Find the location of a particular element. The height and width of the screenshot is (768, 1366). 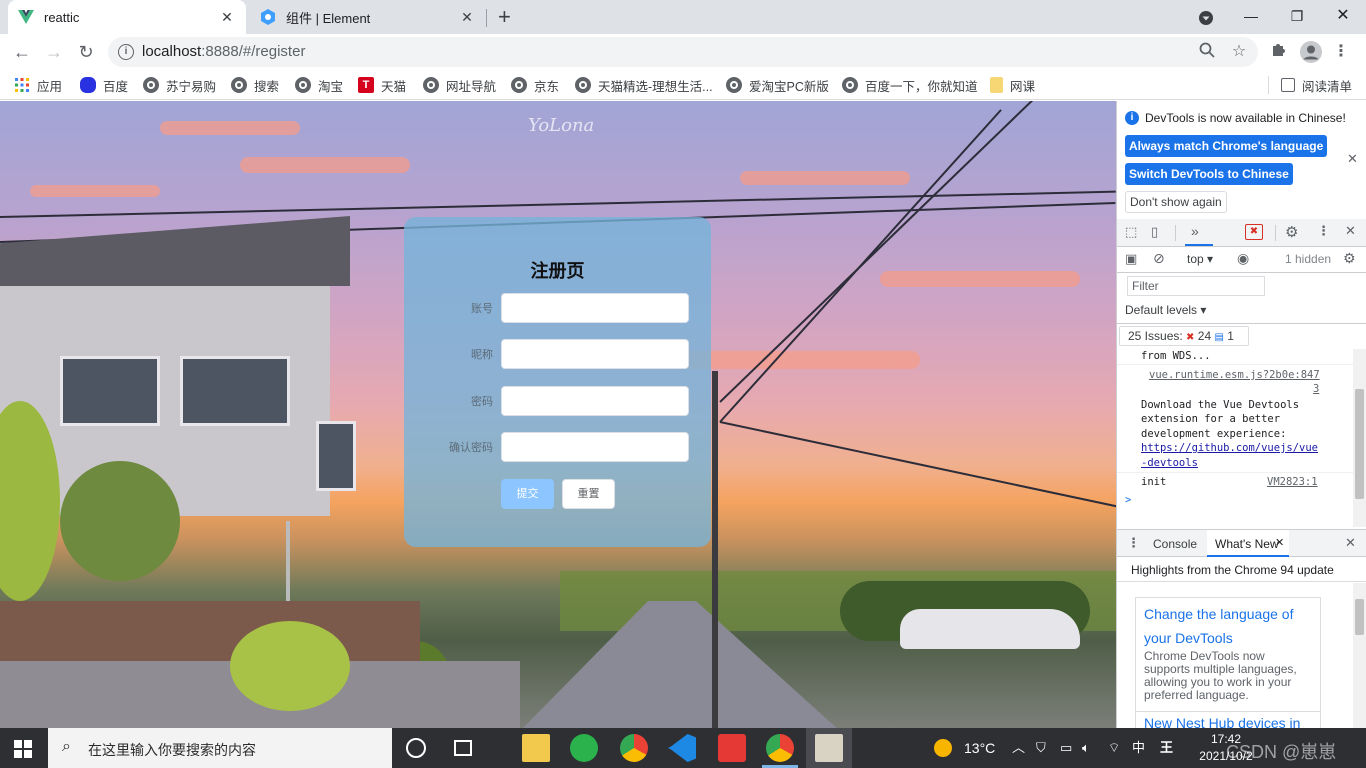

console-scrollbar is located at coordinates (1359, 438).